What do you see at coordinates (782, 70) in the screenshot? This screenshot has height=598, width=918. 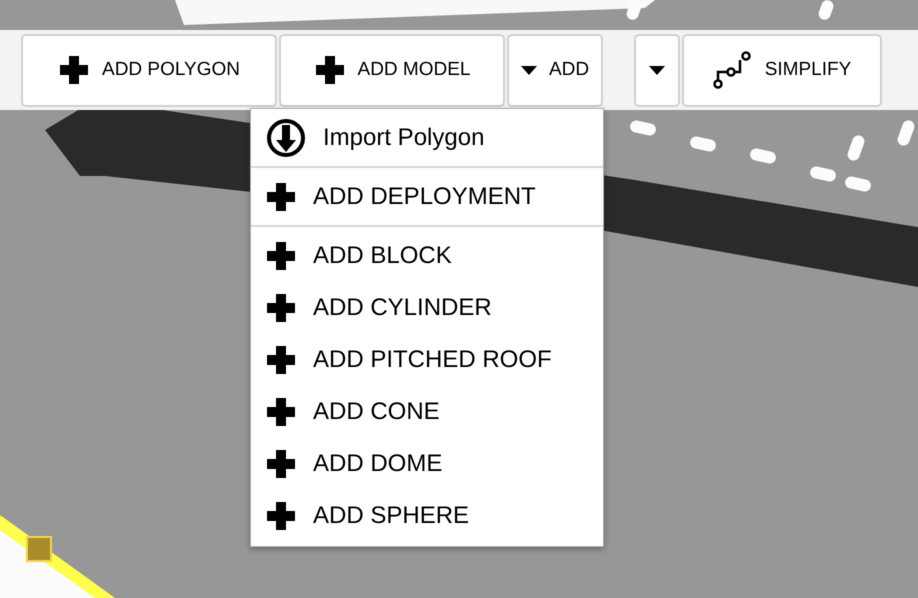 I see `toolbar-button: SIMPLIFY` at bounding box center [782, 70].